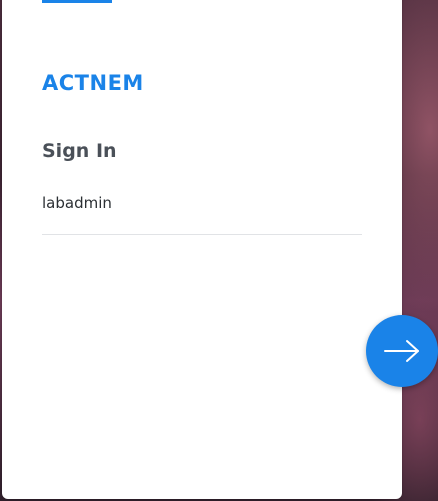  Describe the element at coordinates (79, 151) in the screenshot. I see `sign-in-heading: Sign In` at that location.